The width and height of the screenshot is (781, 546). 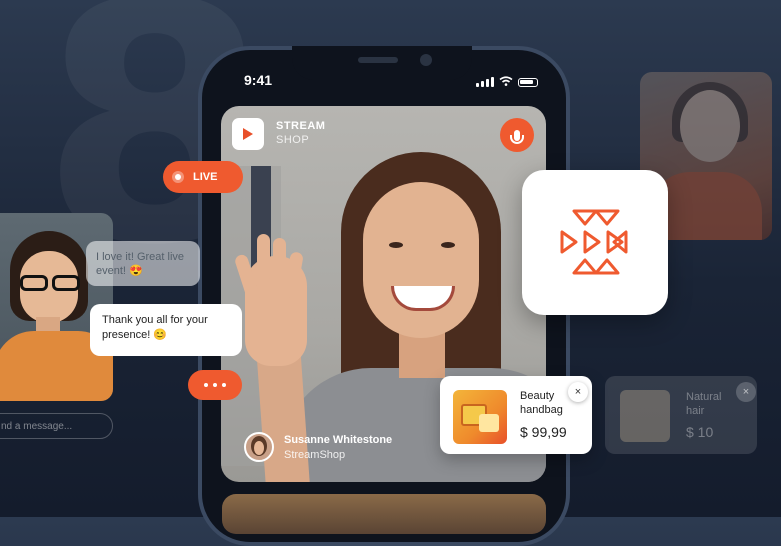 I want to click on signal-icon, so click(x=485, y=82).